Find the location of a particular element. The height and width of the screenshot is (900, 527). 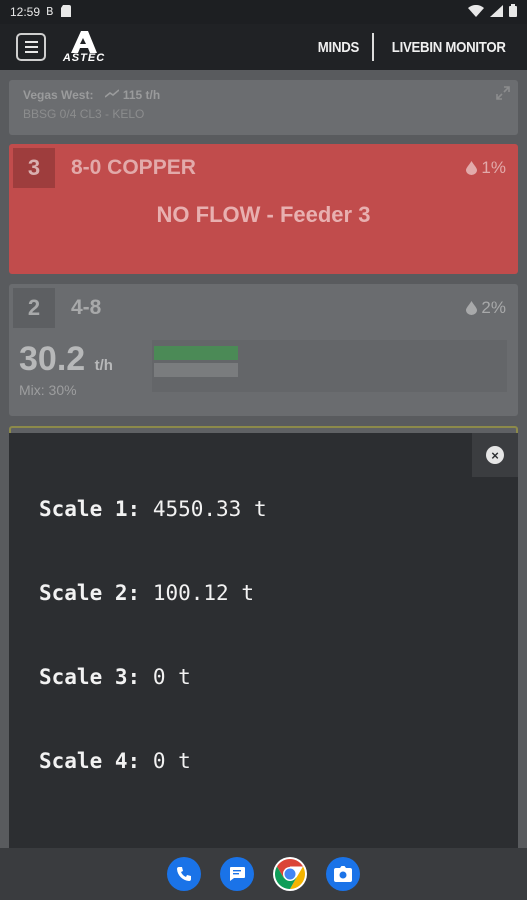

trend-icon is located at coordinates (112, 93).